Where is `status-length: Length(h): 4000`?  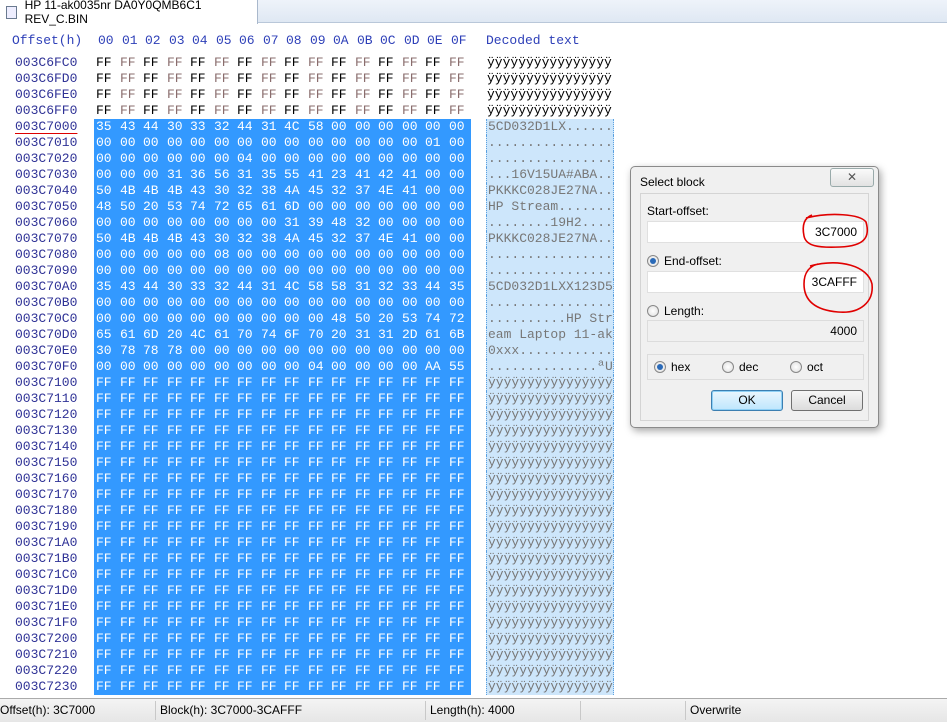
status-length: Length(h): 4000 is located at coordinates (472, 710).